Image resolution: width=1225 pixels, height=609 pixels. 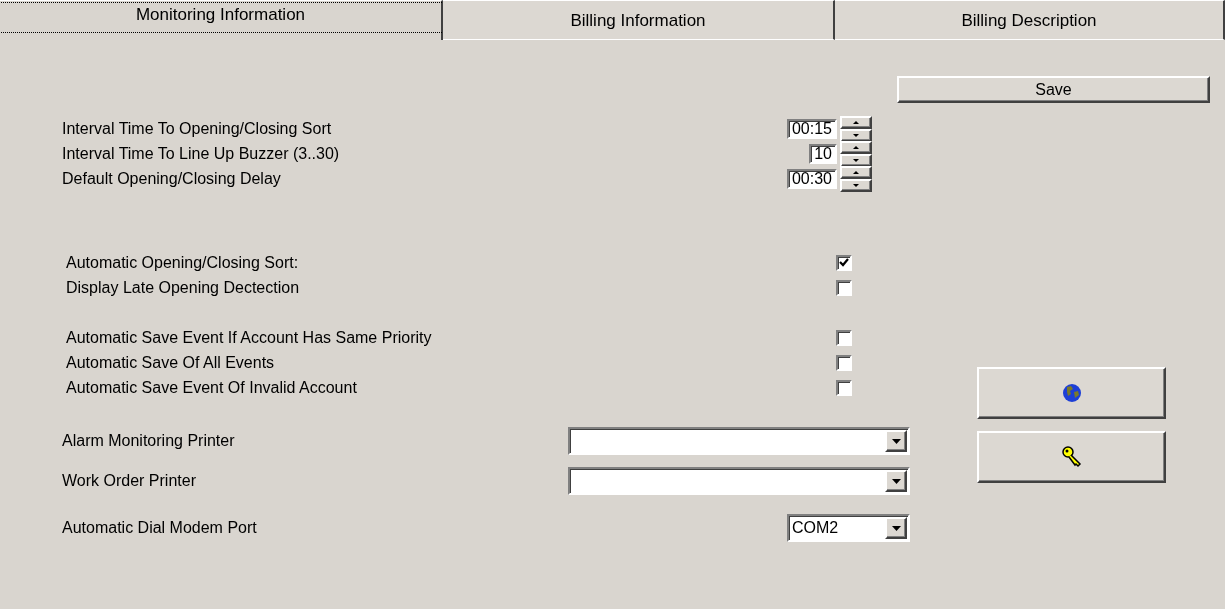 I want to click on input-field: 10, so click(x=823, y=153).